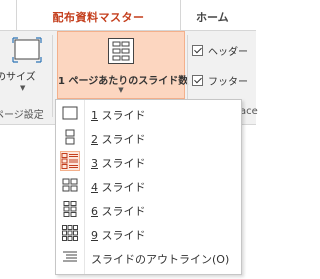  Describe the element at coordinates (94, 115) in the screenshot. I see `menu-item-accel: 1` at that location.